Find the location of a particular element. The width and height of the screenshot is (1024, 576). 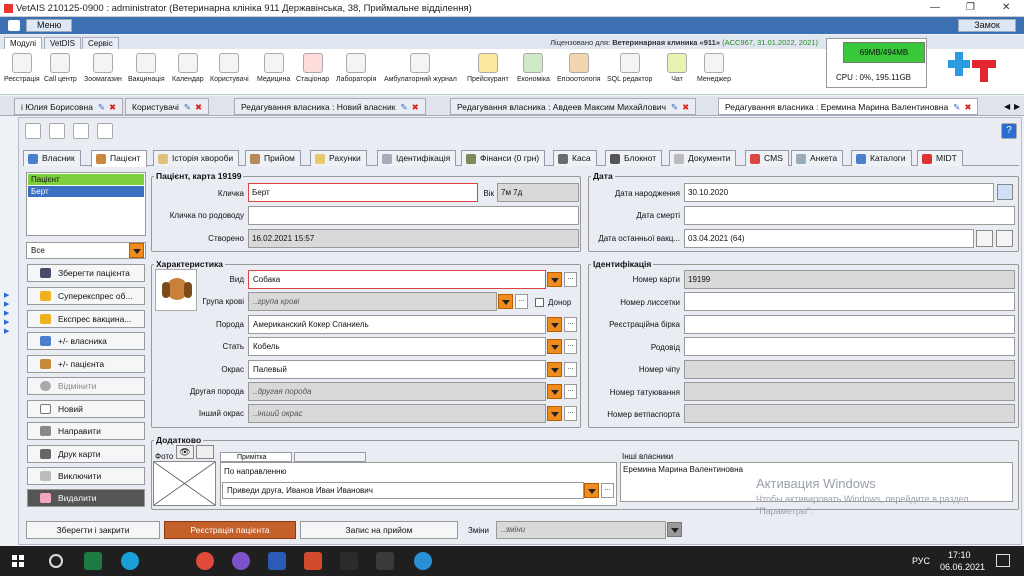

death-date-field is located at coordinates (849, 215).